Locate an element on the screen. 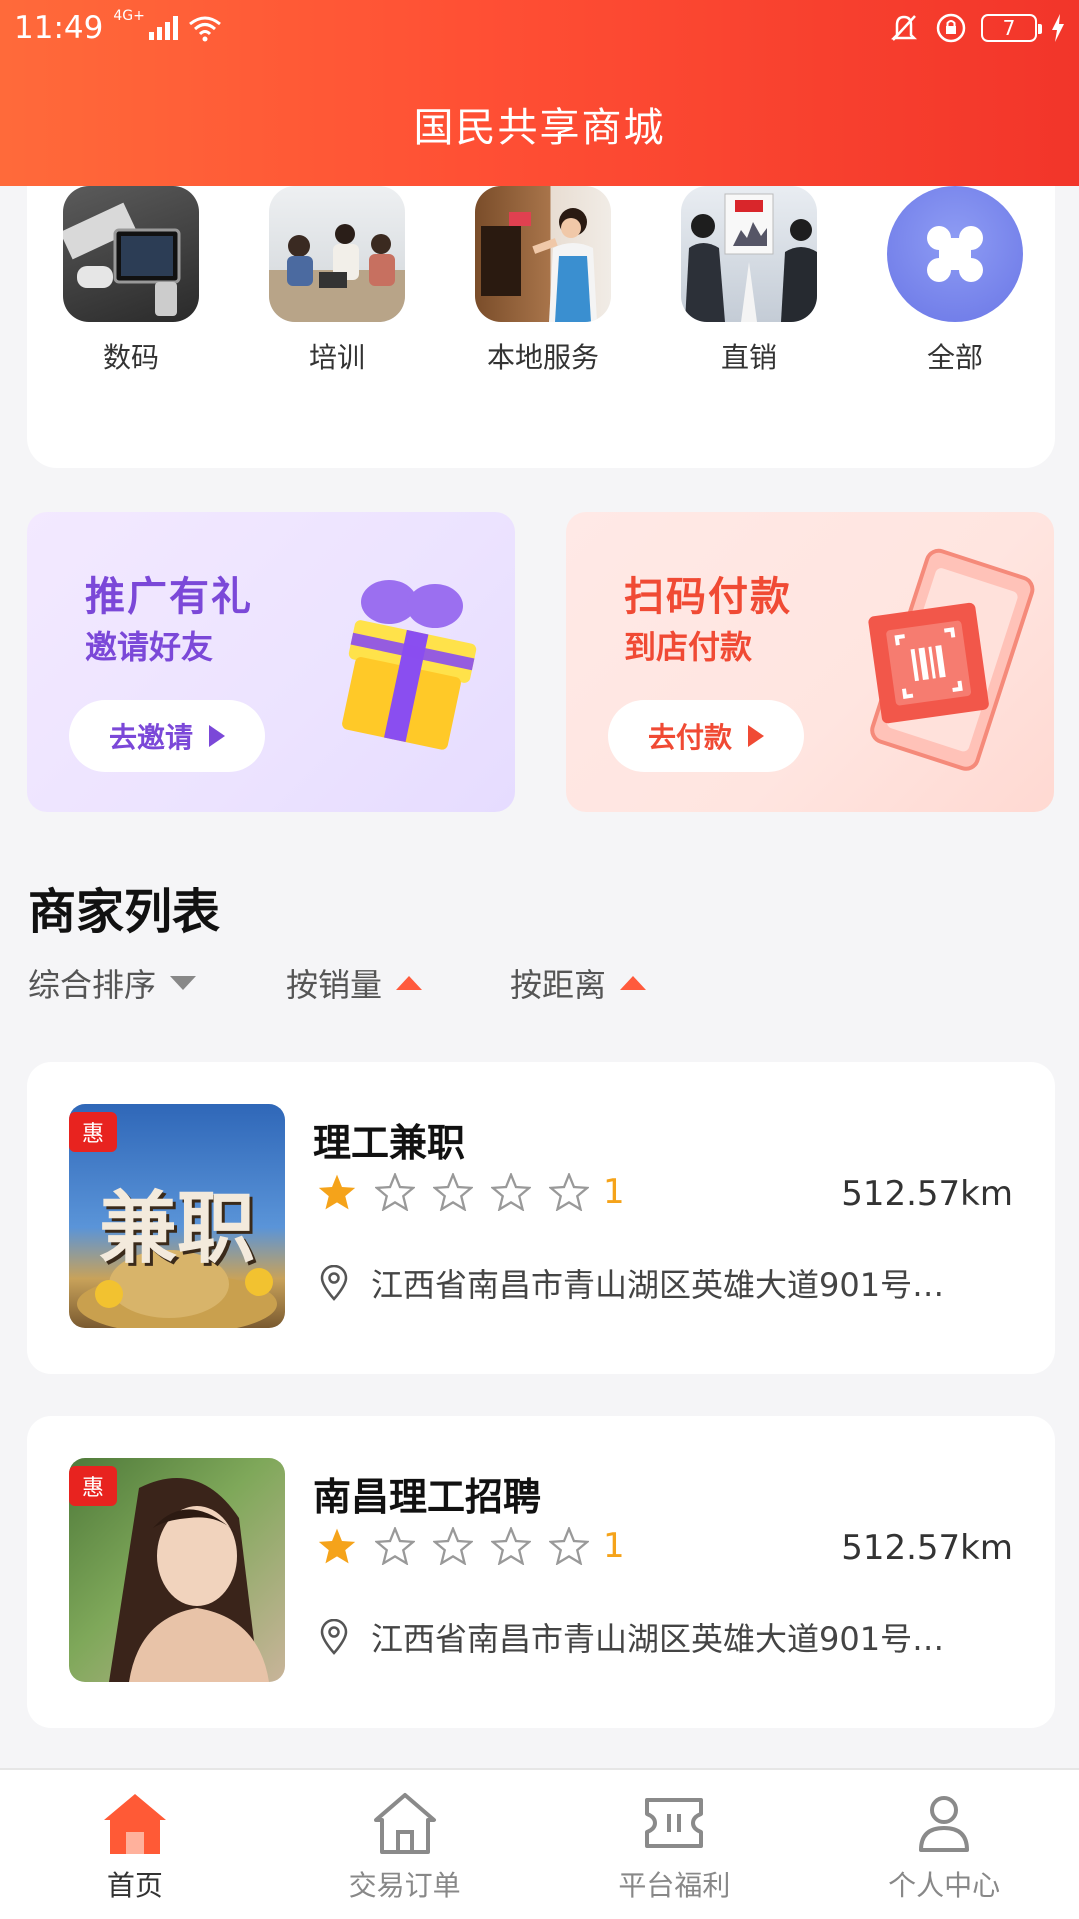  tab-profile: 个人中心 is located at coordinates (944, 1844).